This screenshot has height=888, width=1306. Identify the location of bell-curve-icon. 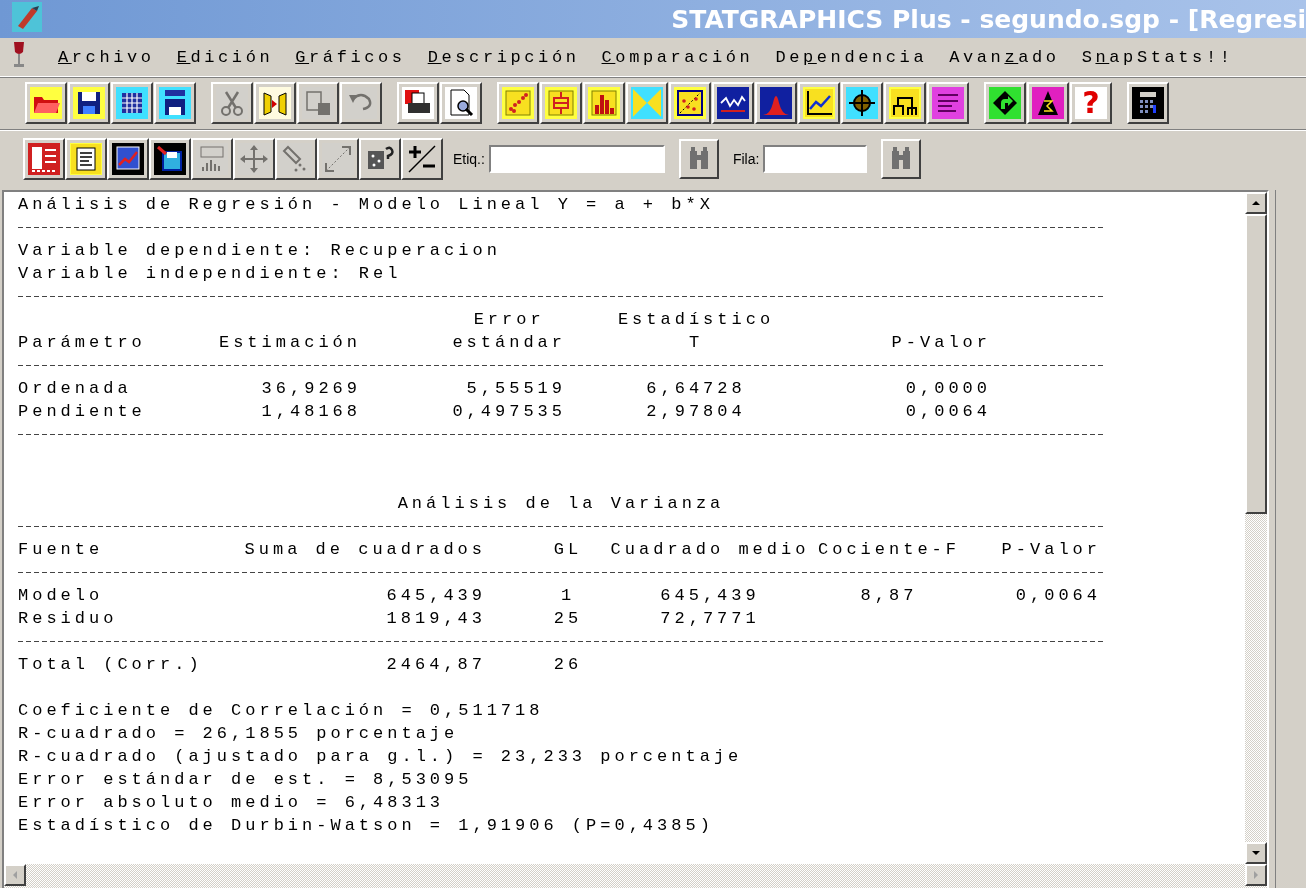
(776, 103).